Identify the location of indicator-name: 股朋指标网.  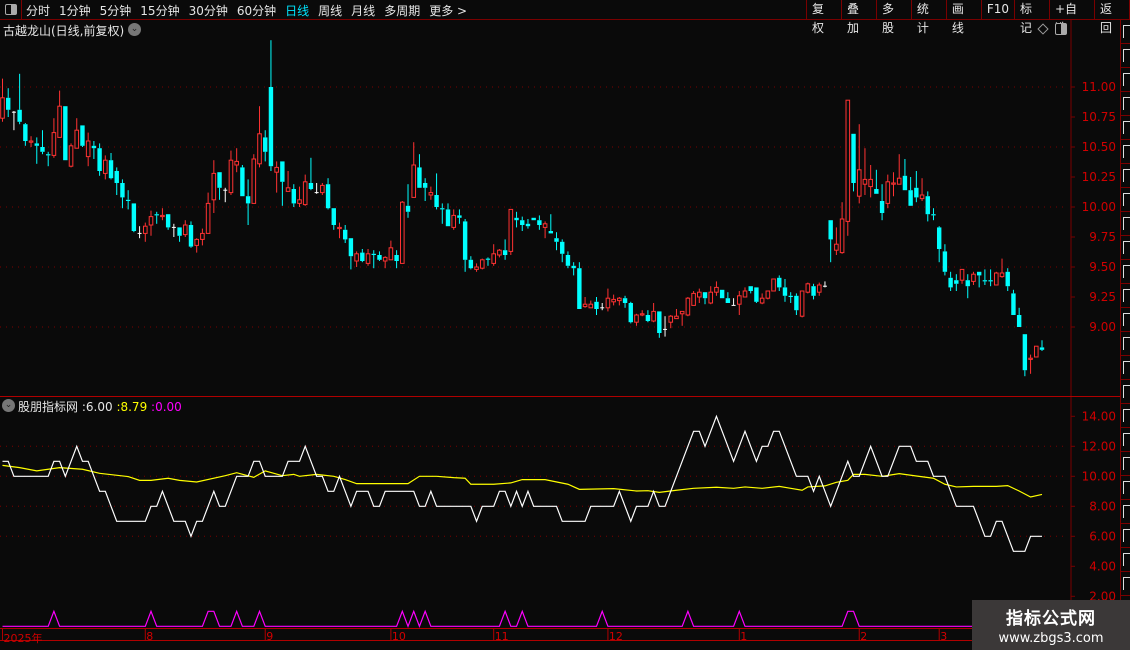
(48, 407).